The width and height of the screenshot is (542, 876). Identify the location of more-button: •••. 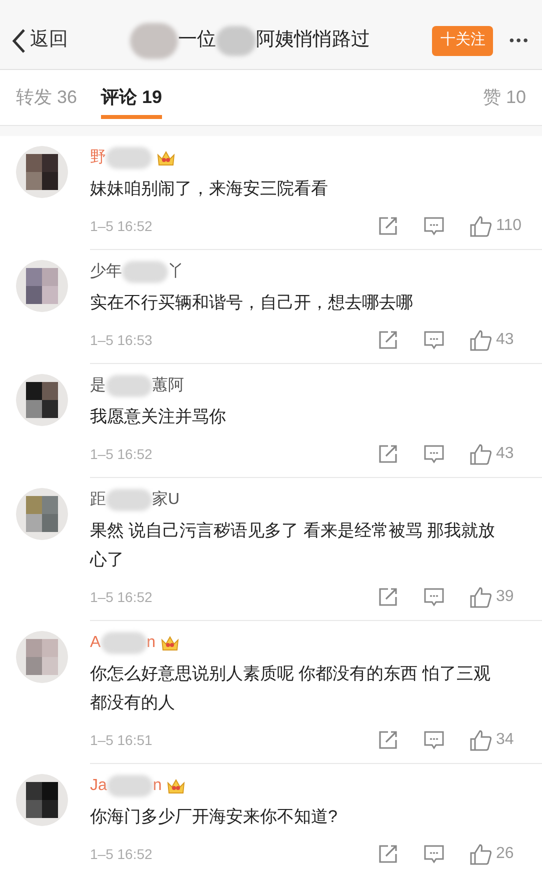
(519, 40).